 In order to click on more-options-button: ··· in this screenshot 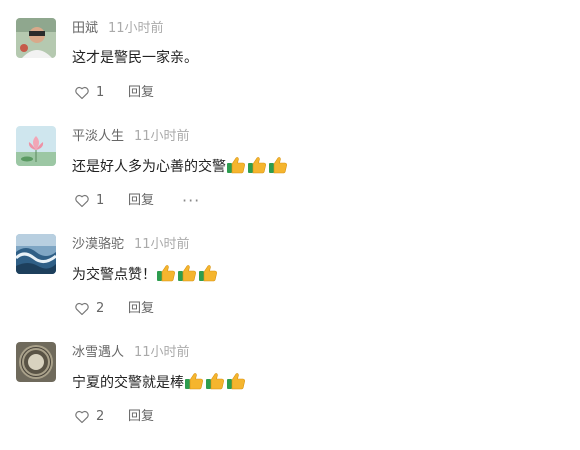, I will do `click(191, 201)`.